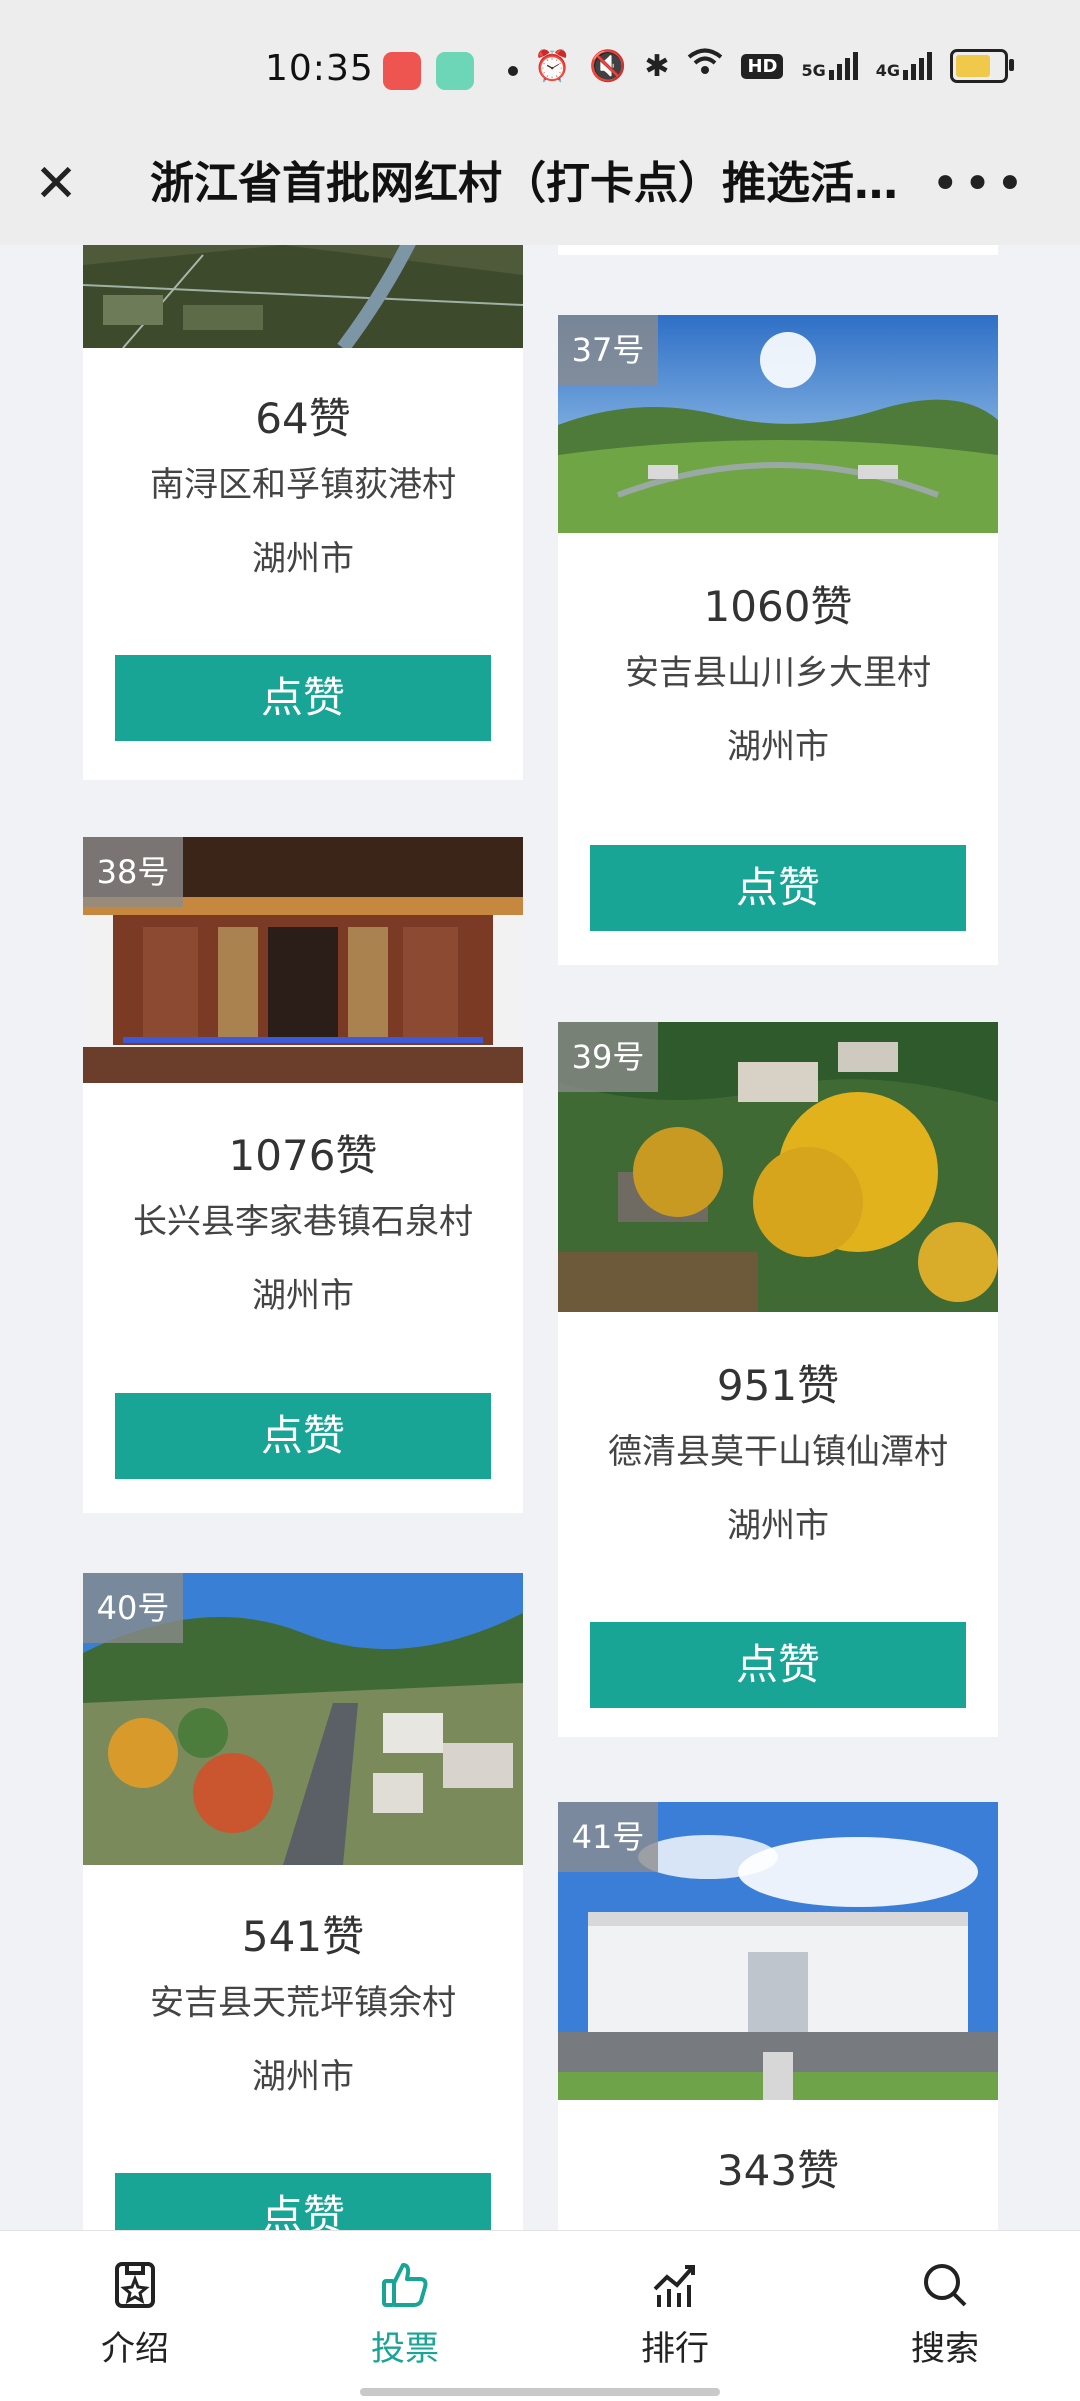  Describe the element at coordinates (552, 66) in the screenshot. I see `alarm-icon: ⏰` at that location.